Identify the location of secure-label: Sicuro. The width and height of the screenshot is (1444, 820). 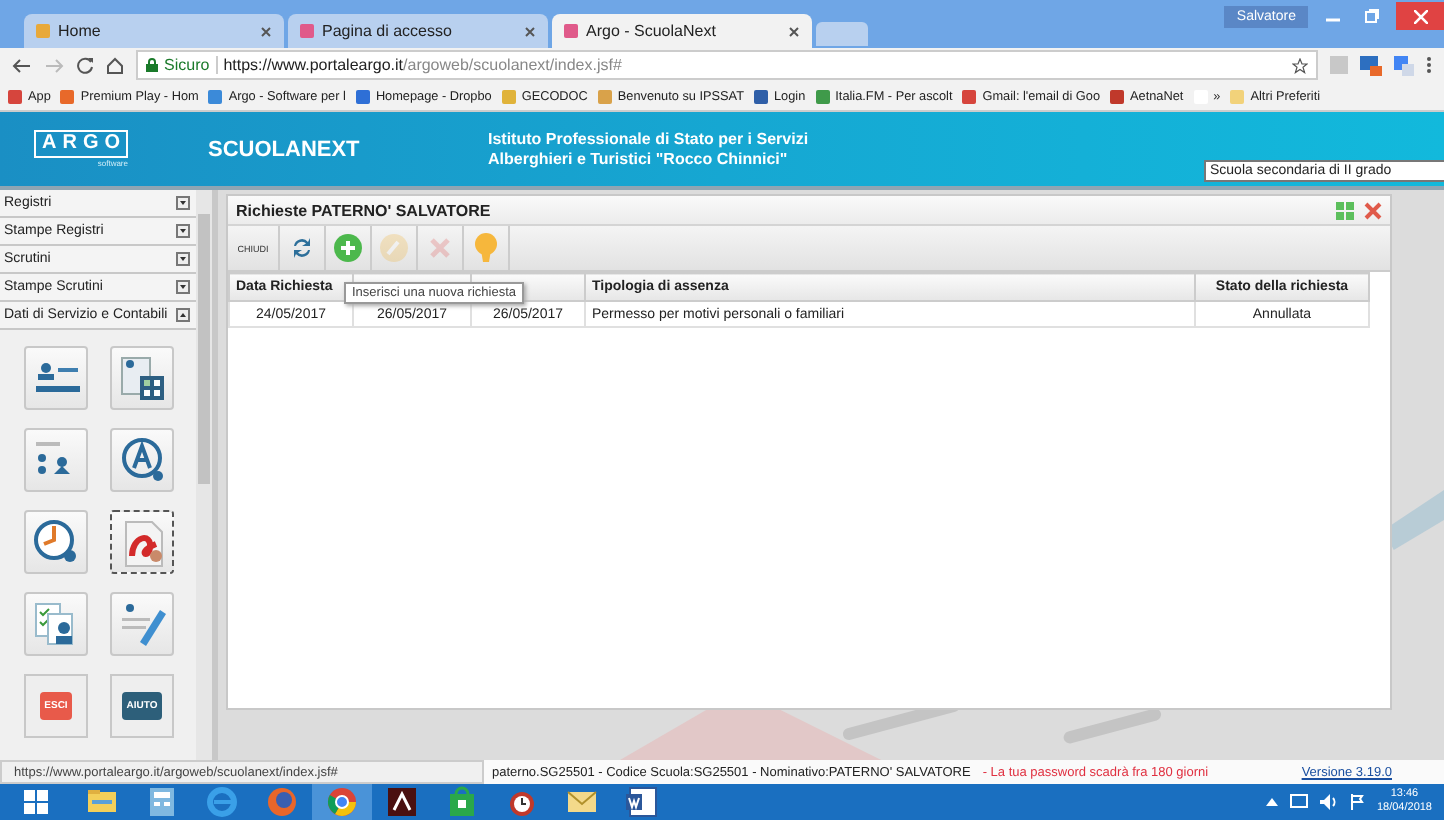
(187, 65).